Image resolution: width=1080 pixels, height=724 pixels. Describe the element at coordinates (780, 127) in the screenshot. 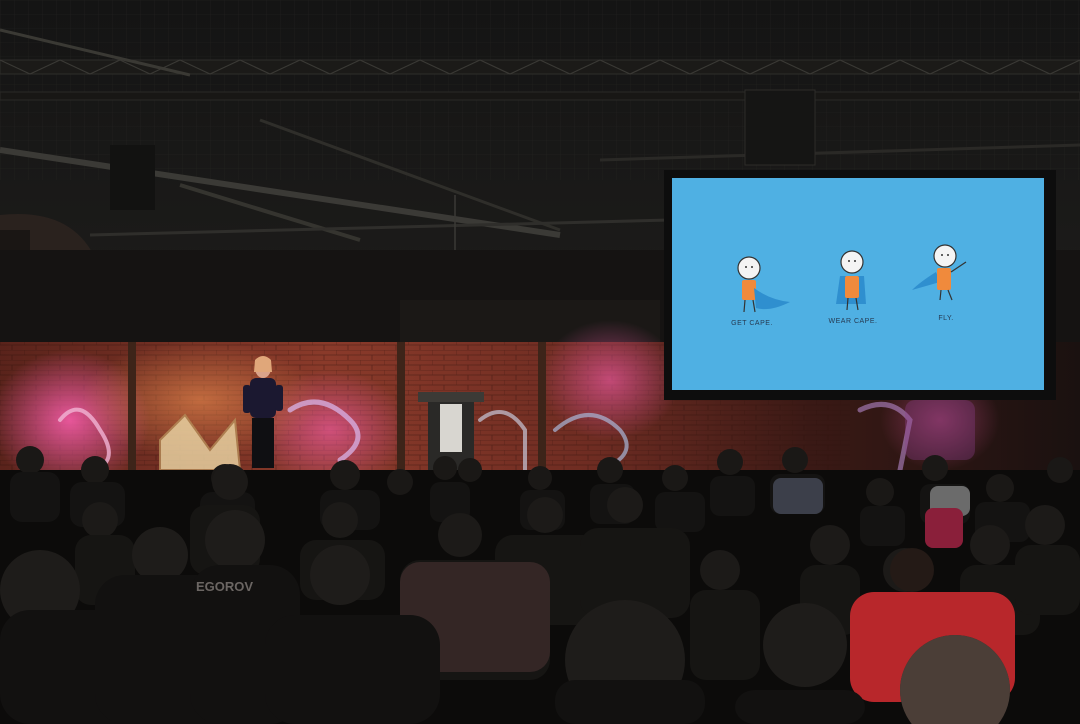

I see `hanging-speaker` at that location.